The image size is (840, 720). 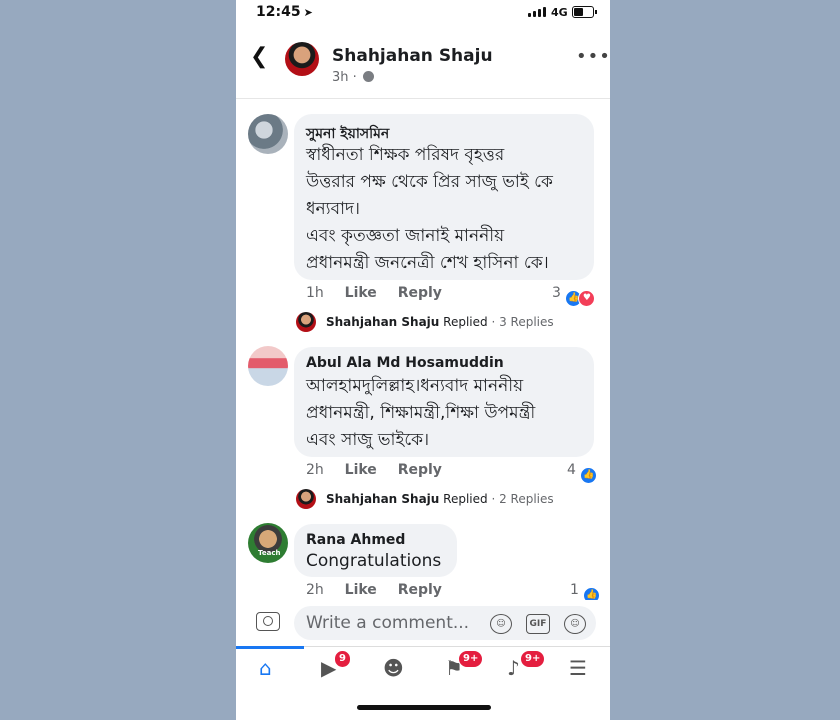 I want to click on comment-bubble: Rana Ahmed Congratulations, so click(x=375, y=550).